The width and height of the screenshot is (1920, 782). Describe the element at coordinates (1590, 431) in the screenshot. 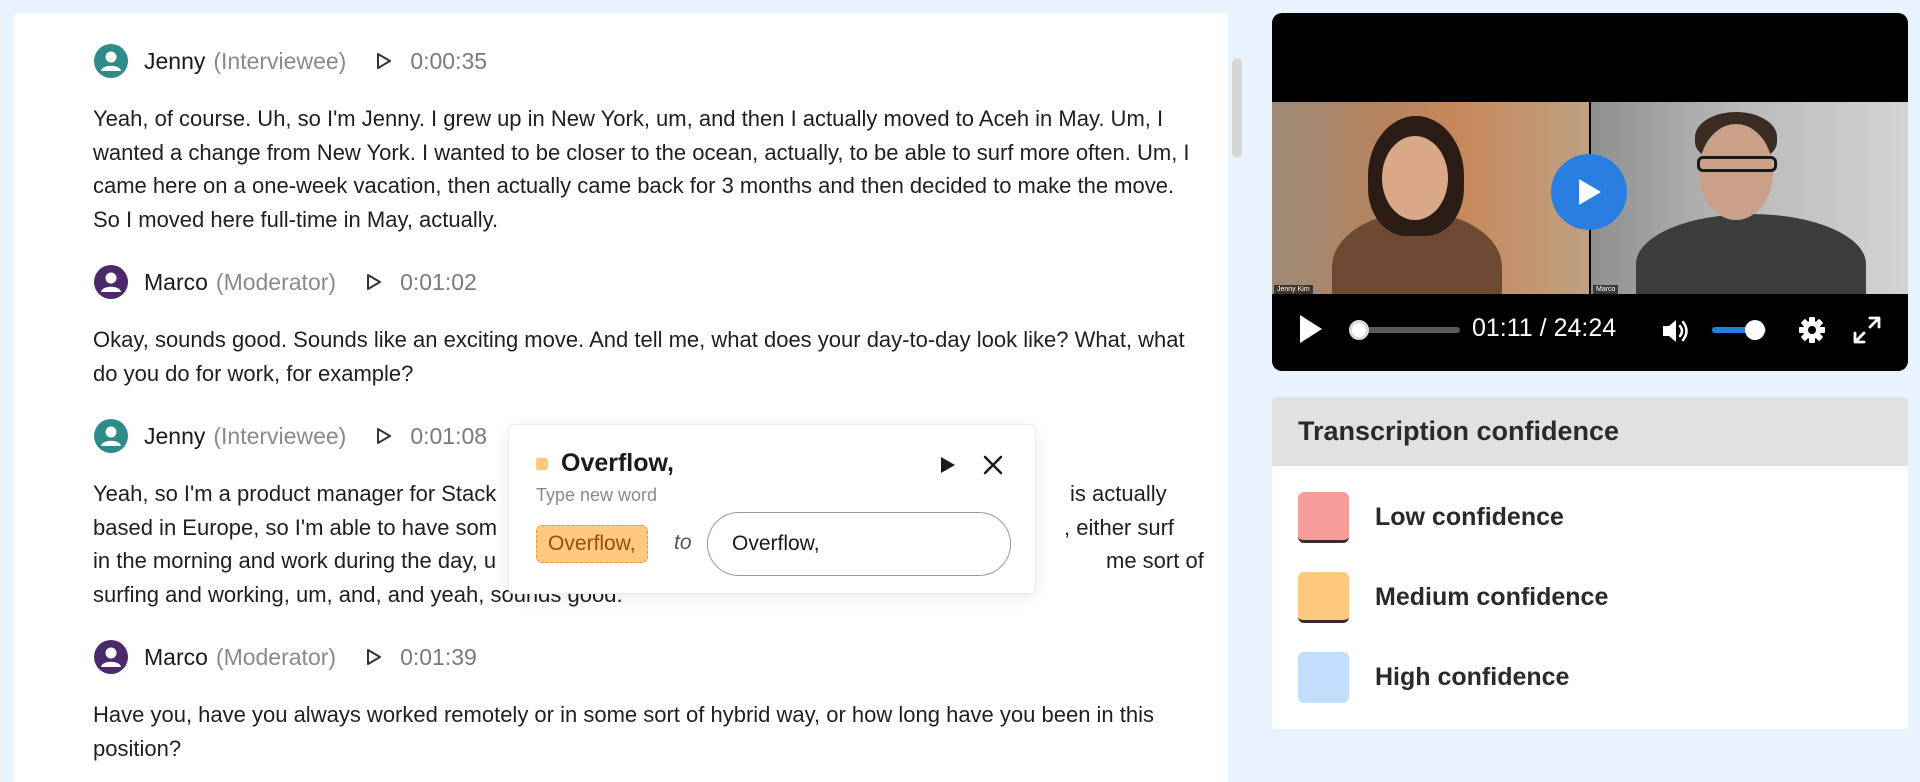

I see `legend-title: Transcription confidence` at that location.